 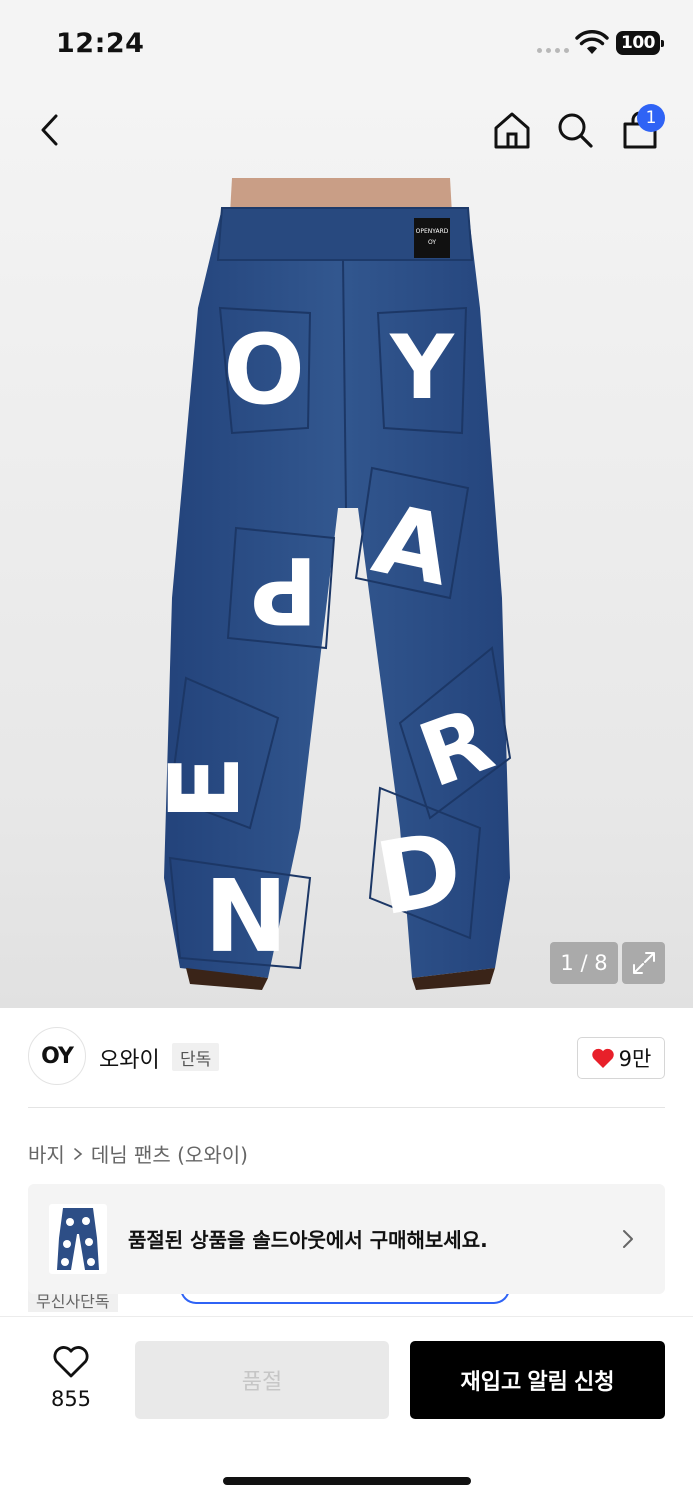 What do you see at coordinates (602, 1058) in the screenshot?
I see `heart-filled-icon` at bounding box center [602, 1058].